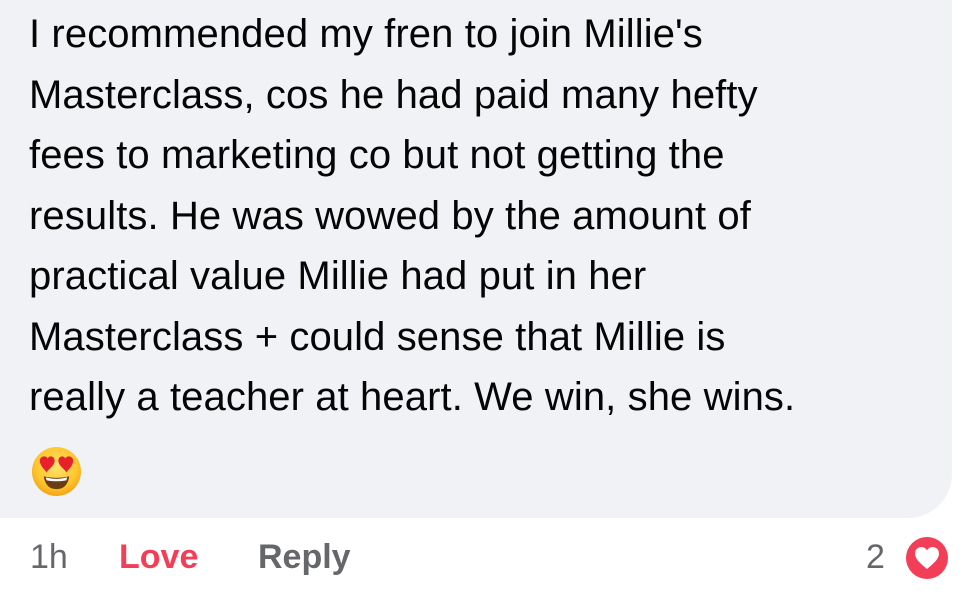 This screenshot has height=595, width=966. Describe the element at coordinates (390, 215) in the screenshot. I see `comment-line: results. He was wowed by the amount of` at that location.